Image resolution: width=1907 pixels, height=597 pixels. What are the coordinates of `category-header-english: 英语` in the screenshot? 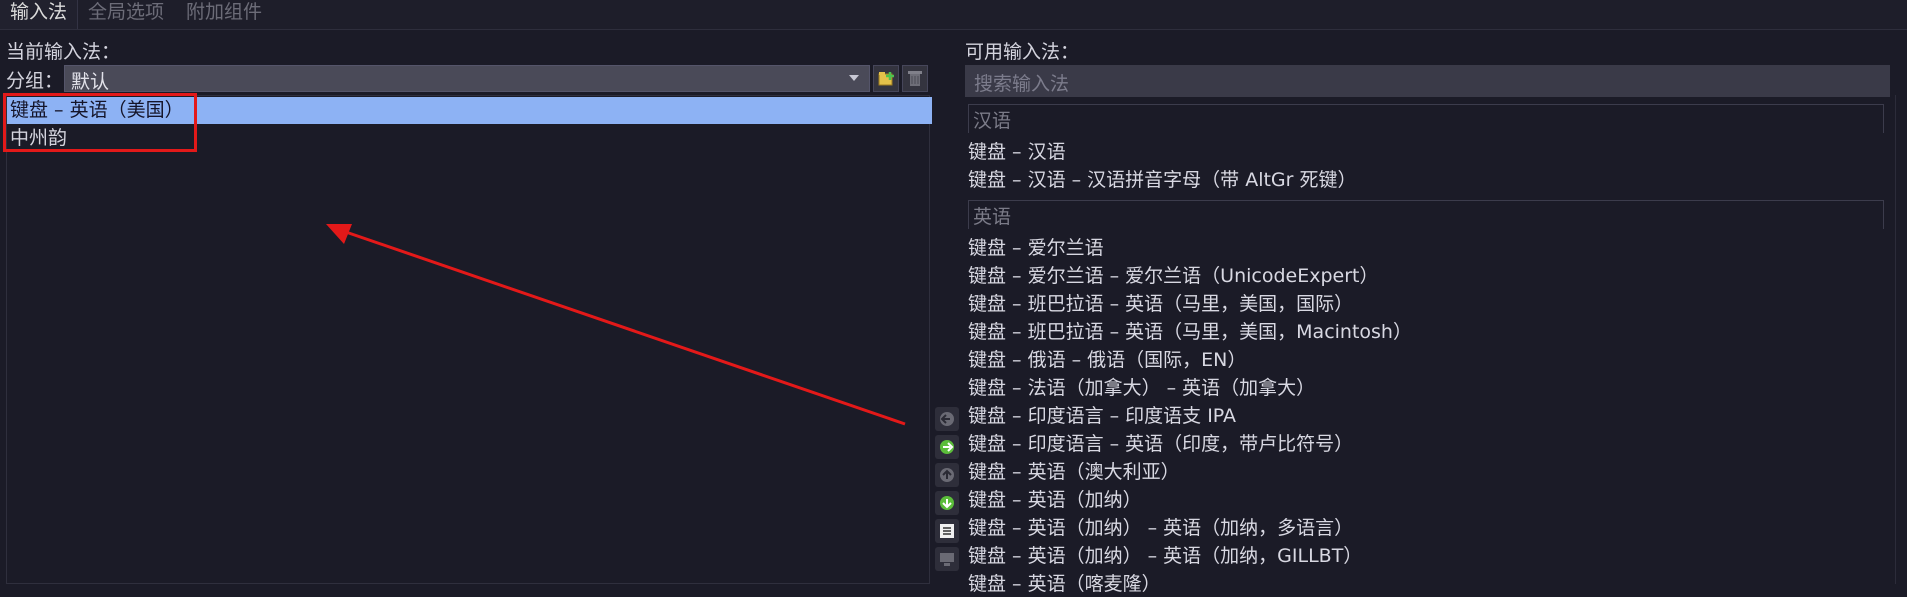 It's located at (1426, 214).